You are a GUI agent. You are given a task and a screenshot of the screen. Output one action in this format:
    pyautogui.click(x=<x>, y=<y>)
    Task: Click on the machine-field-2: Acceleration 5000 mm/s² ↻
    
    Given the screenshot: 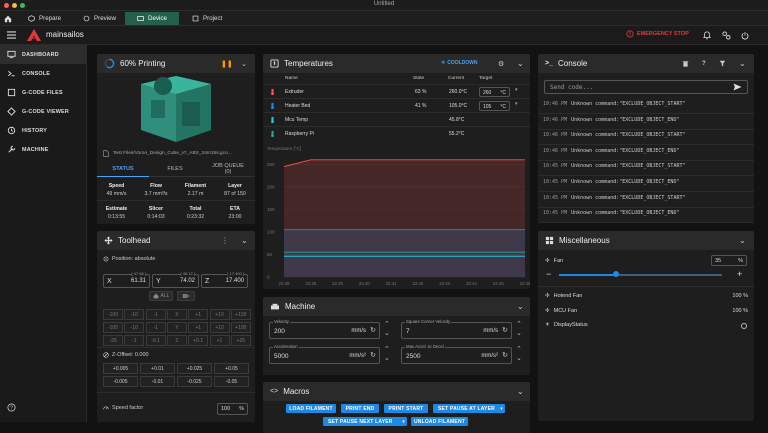 What is the action you would take?
    pyautogui.click(x=324, y=354)
    